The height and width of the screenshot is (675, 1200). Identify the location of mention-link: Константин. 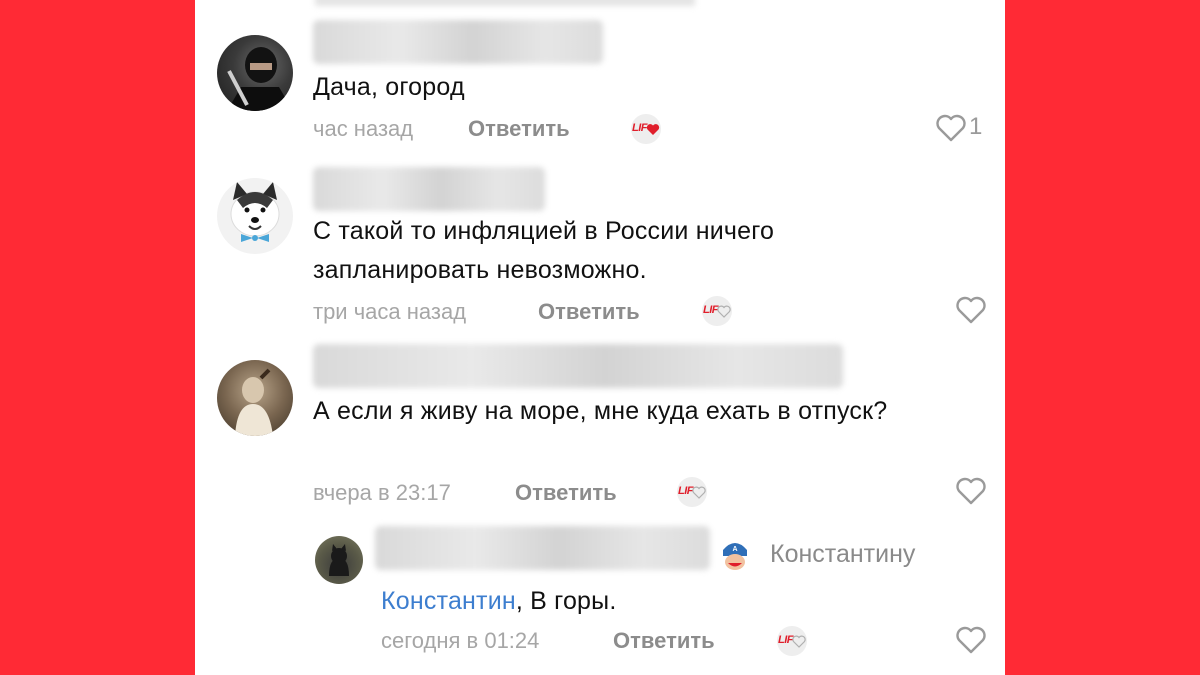
(448, 601).